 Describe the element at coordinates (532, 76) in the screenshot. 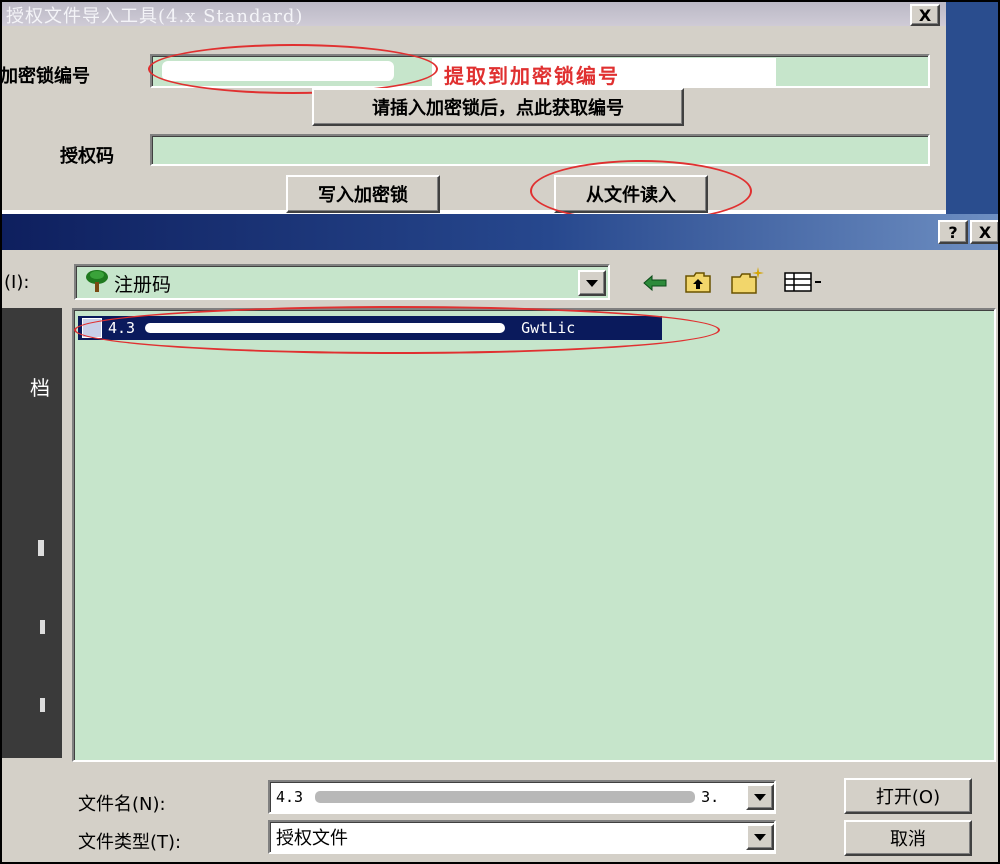

I see `dongle-number-annotation: 提取到加密锁编号` at that location.